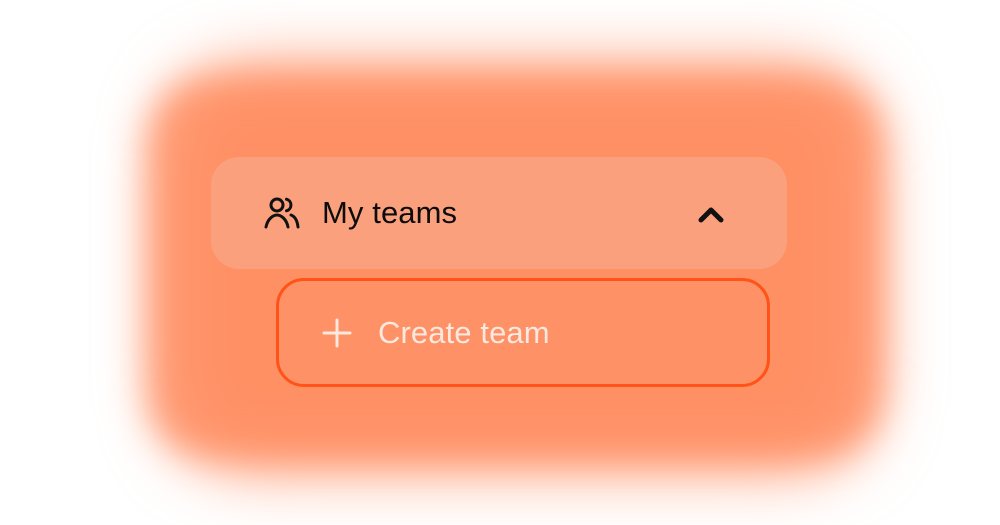 The image size is (1000, 525). Describe the element at coordinates (499, 213) in the screenshot. I see `my-teams-toggle: My teams` at that location.